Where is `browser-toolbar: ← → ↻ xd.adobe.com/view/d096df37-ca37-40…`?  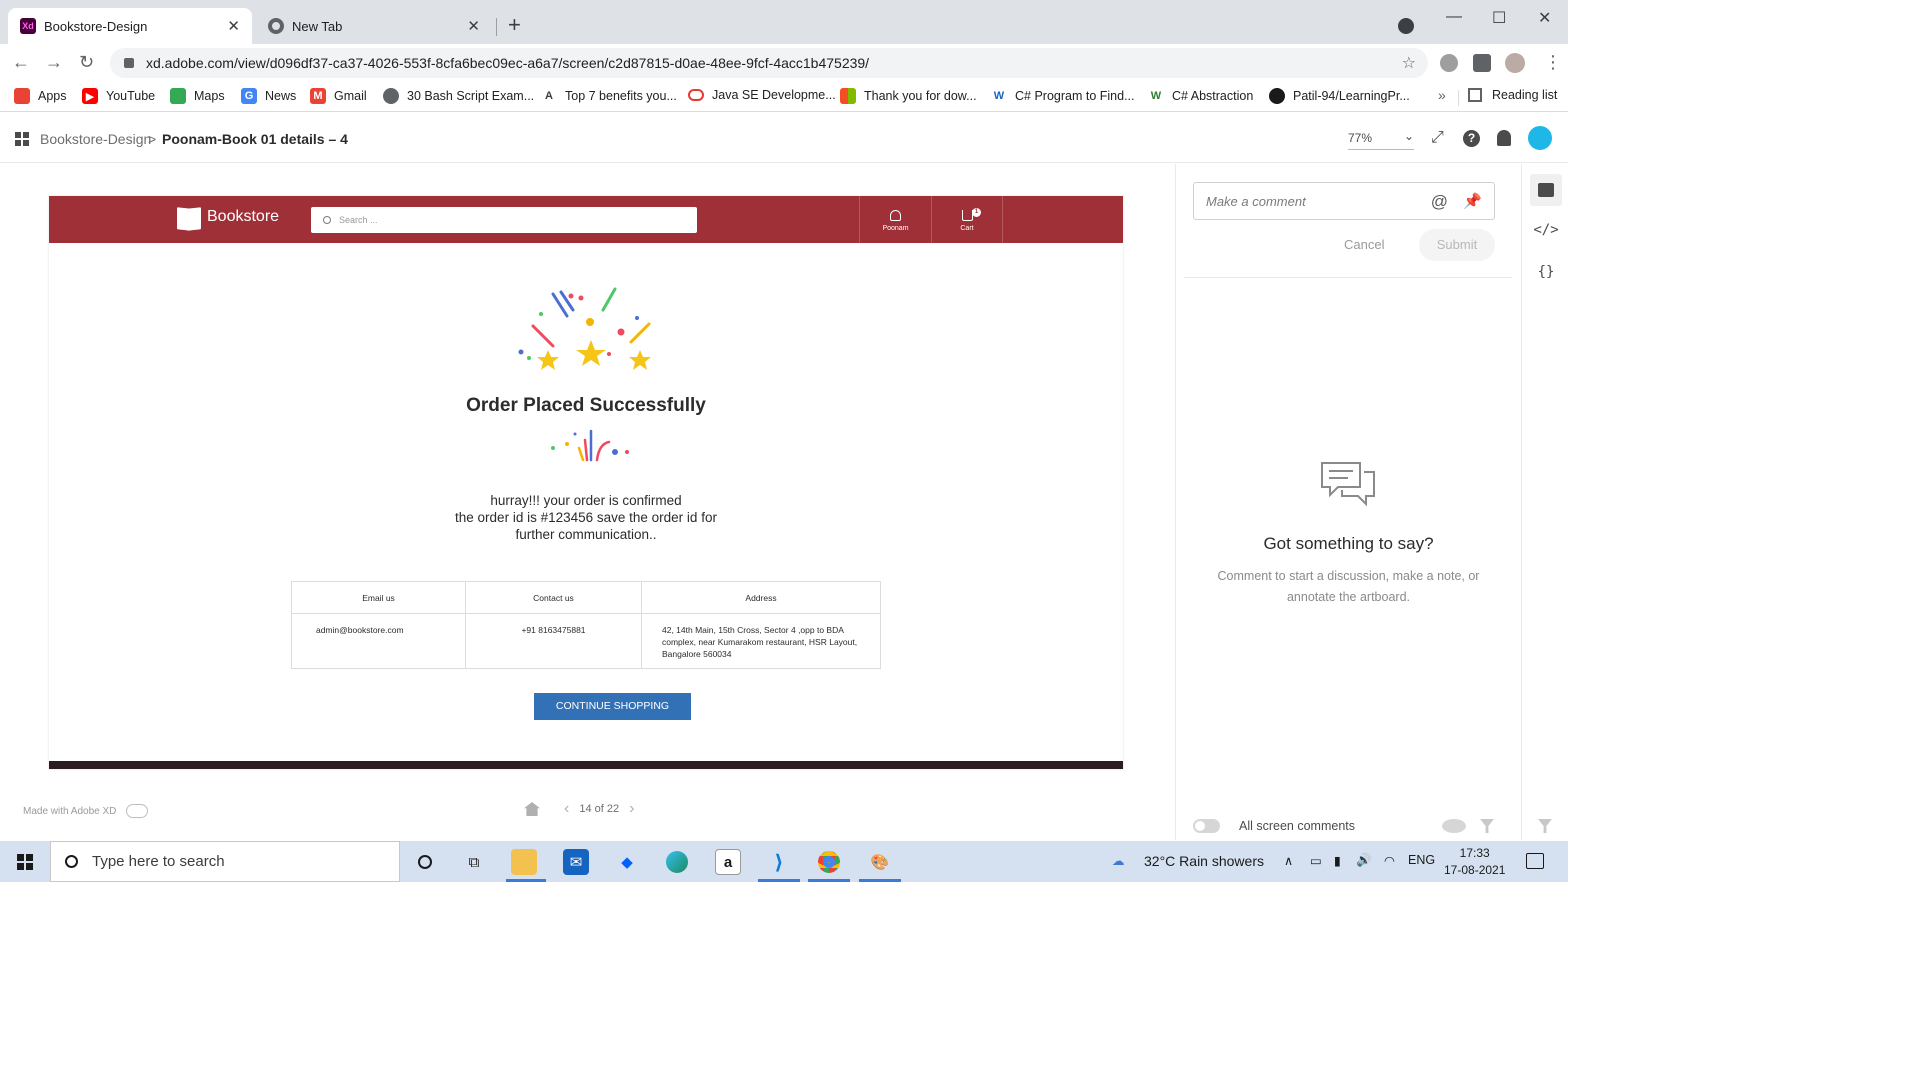 browser-toolbar: ← → ↻ xd.adobe.com/view/d096df37-ca37-40… is located at coordinates (784, 63).